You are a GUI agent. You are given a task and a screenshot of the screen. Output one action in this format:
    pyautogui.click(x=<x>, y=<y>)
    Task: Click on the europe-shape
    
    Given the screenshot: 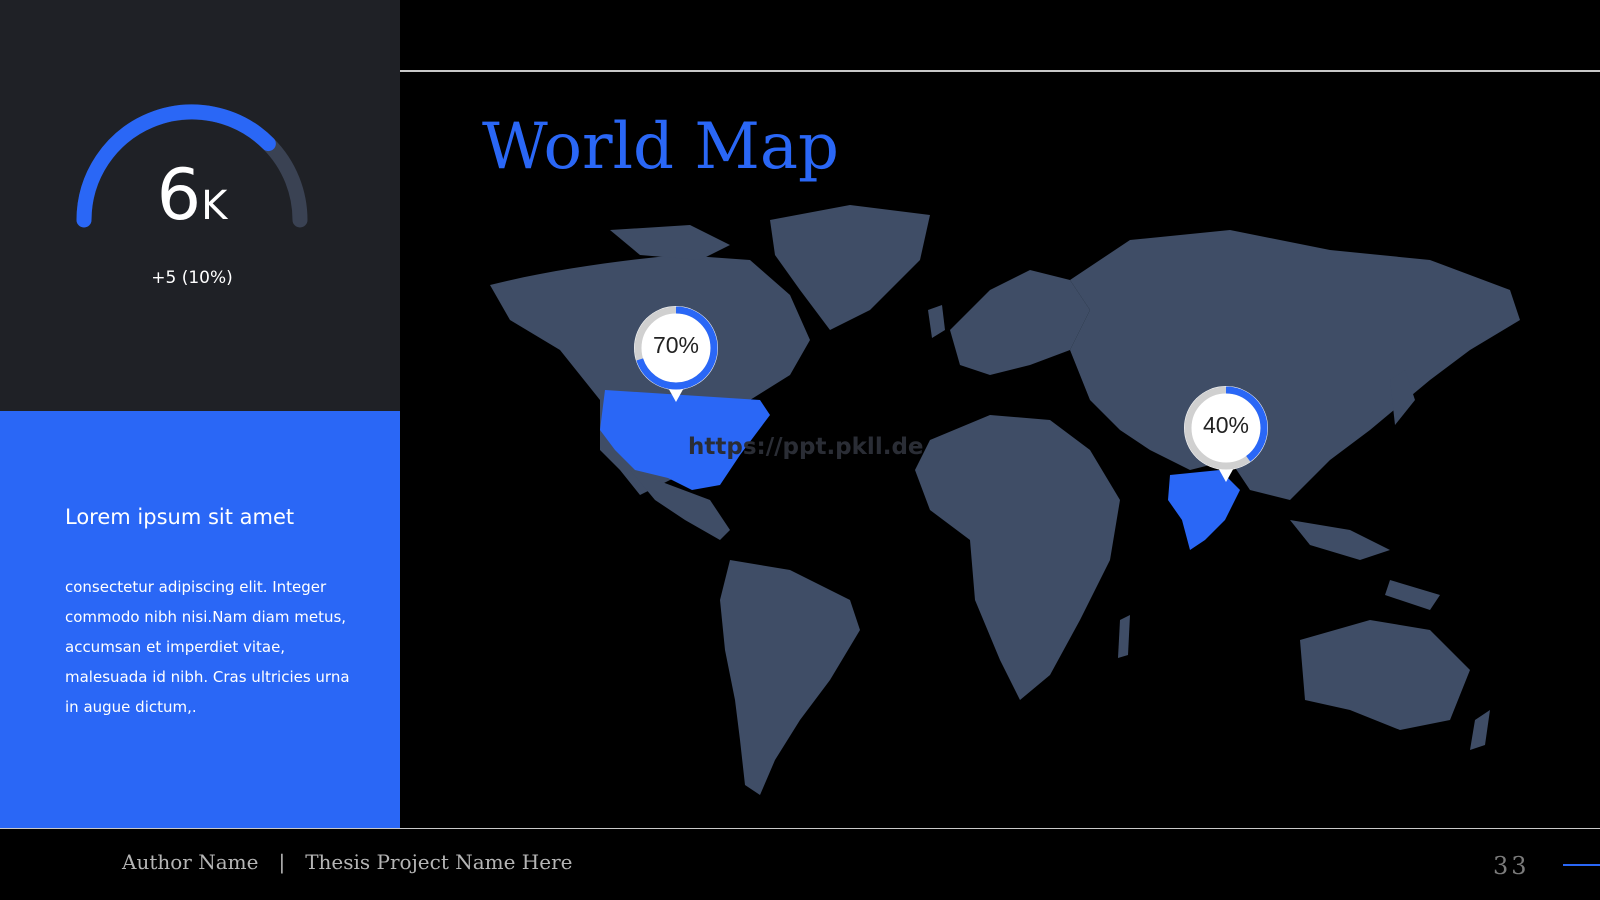 What is the action you would take?
    pyautogui.click(x=1020, y=322)
    